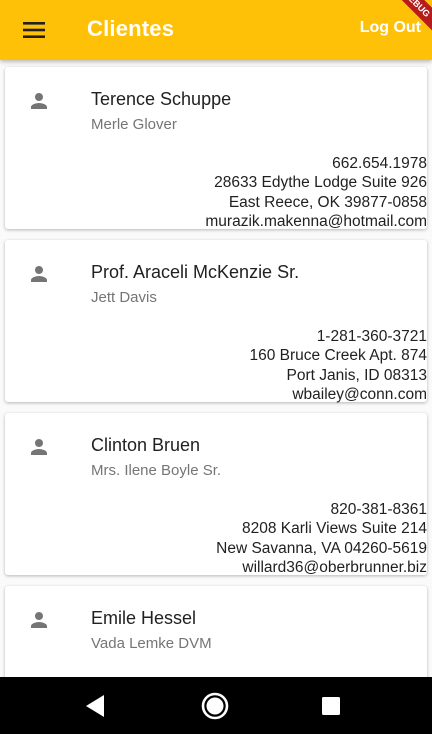 Image resolution: width=432 pixels, height=734 pixels. I want to click on client-phone: 820-381-8361, so click(378, 509).